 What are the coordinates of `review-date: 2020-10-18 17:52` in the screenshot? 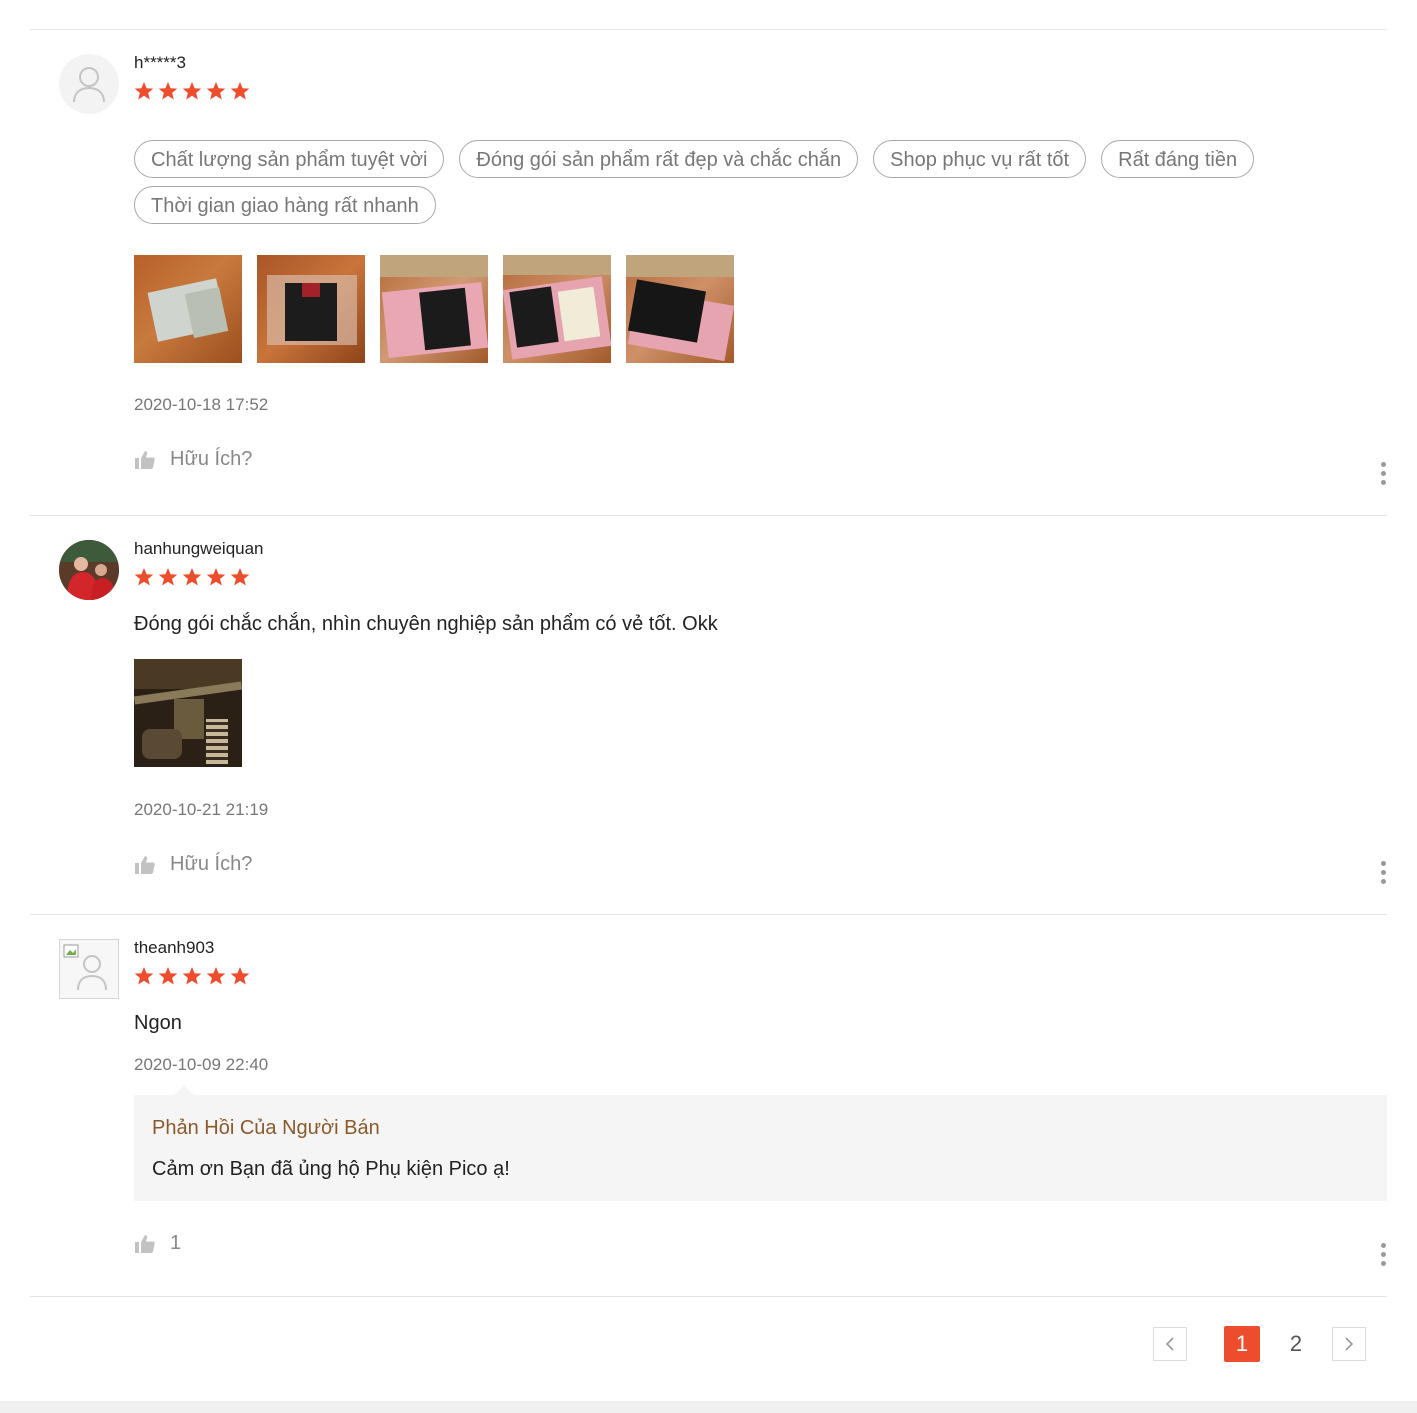 It's located at (201, 404).